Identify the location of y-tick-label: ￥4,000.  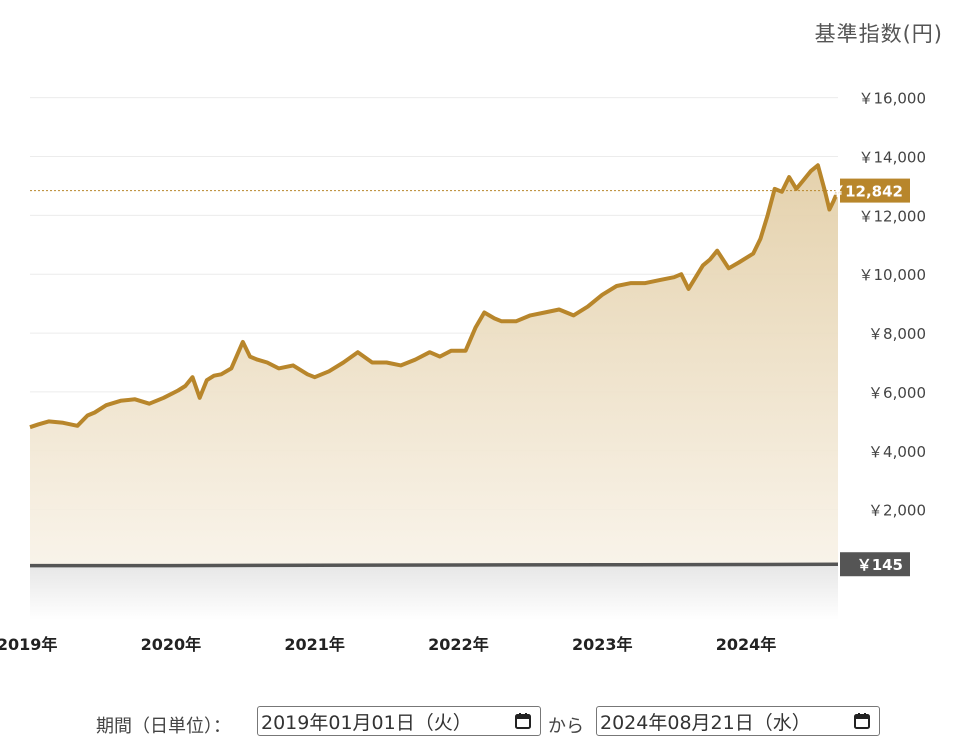
(897, 452).